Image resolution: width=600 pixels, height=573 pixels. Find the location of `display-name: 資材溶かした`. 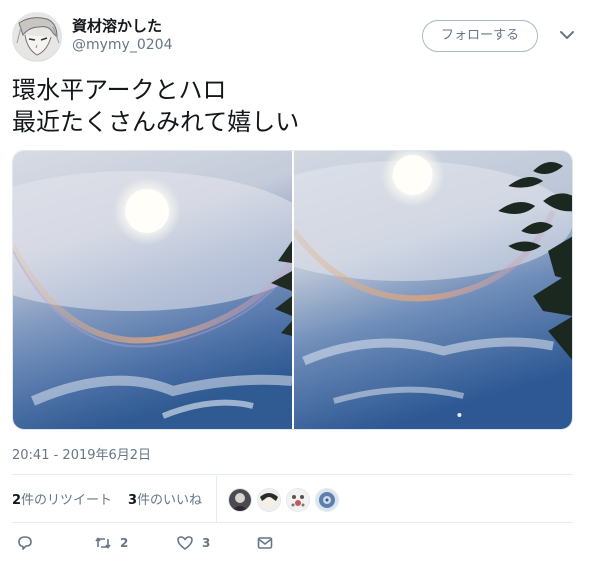

display-name: 資材溶かした is located at coordinates (117, 25).